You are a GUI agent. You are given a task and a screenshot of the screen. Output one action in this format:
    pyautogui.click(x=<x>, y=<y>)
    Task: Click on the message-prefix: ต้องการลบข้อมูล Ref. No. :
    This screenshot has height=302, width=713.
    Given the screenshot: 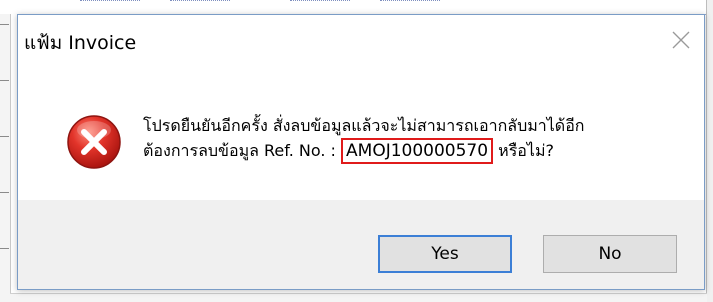 What is the action you would take?
    pyautogui.click(x=242, y=150)
    